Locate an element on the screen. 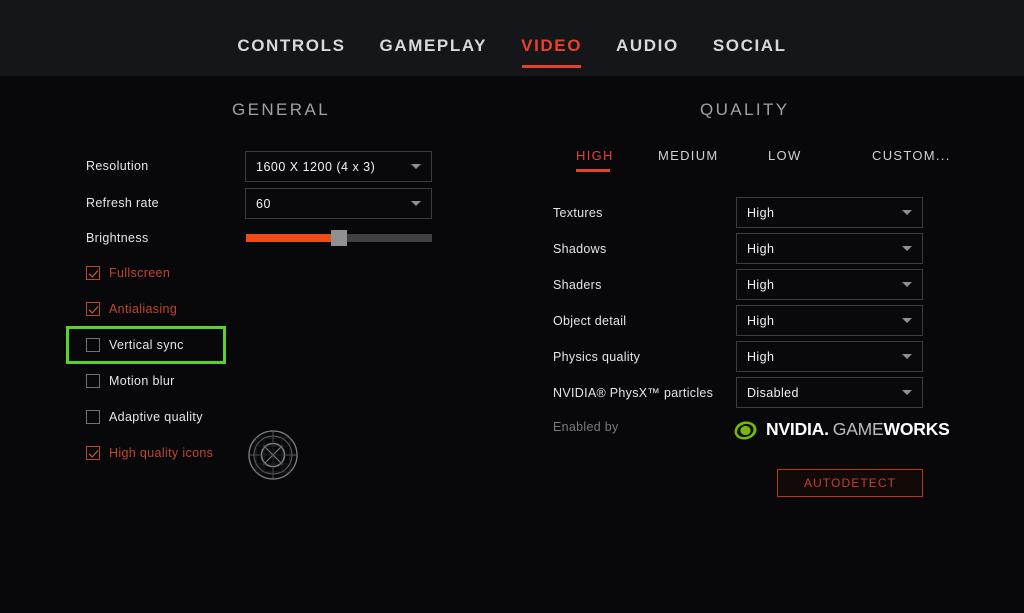  logo-gameworks-text: GAMEWORKS is located at coordinates (891, 430).